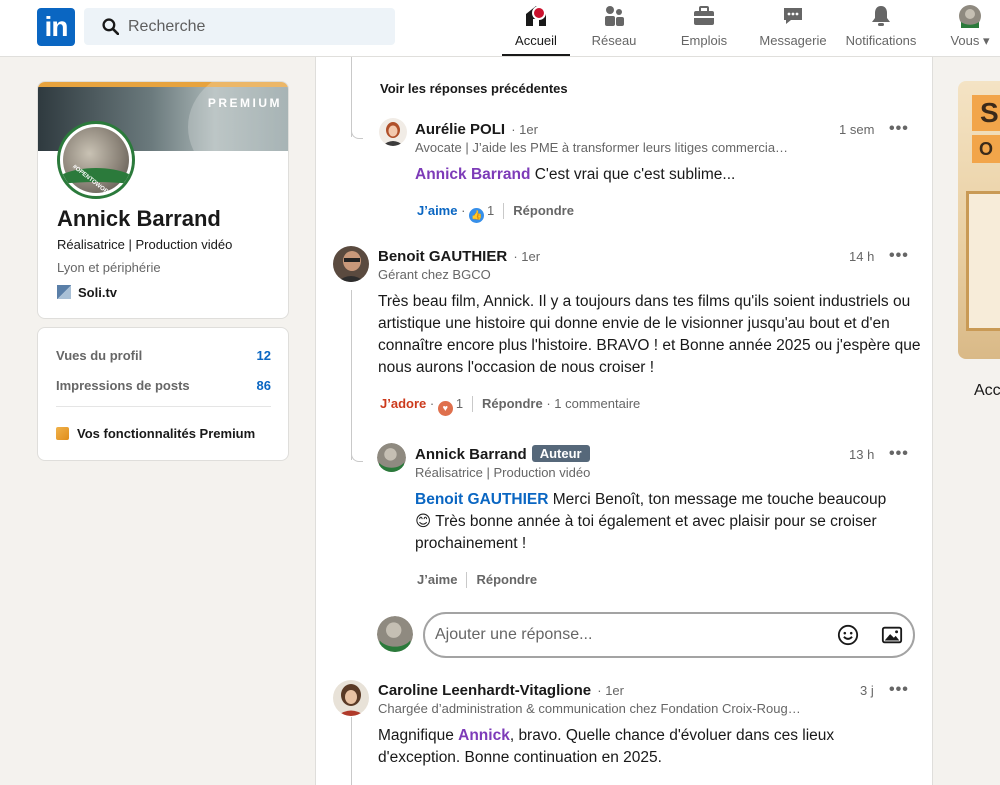  Describe the element at coordinates (263, 385) in the screenshot. I see `post-impressions-count: 86` at that location.